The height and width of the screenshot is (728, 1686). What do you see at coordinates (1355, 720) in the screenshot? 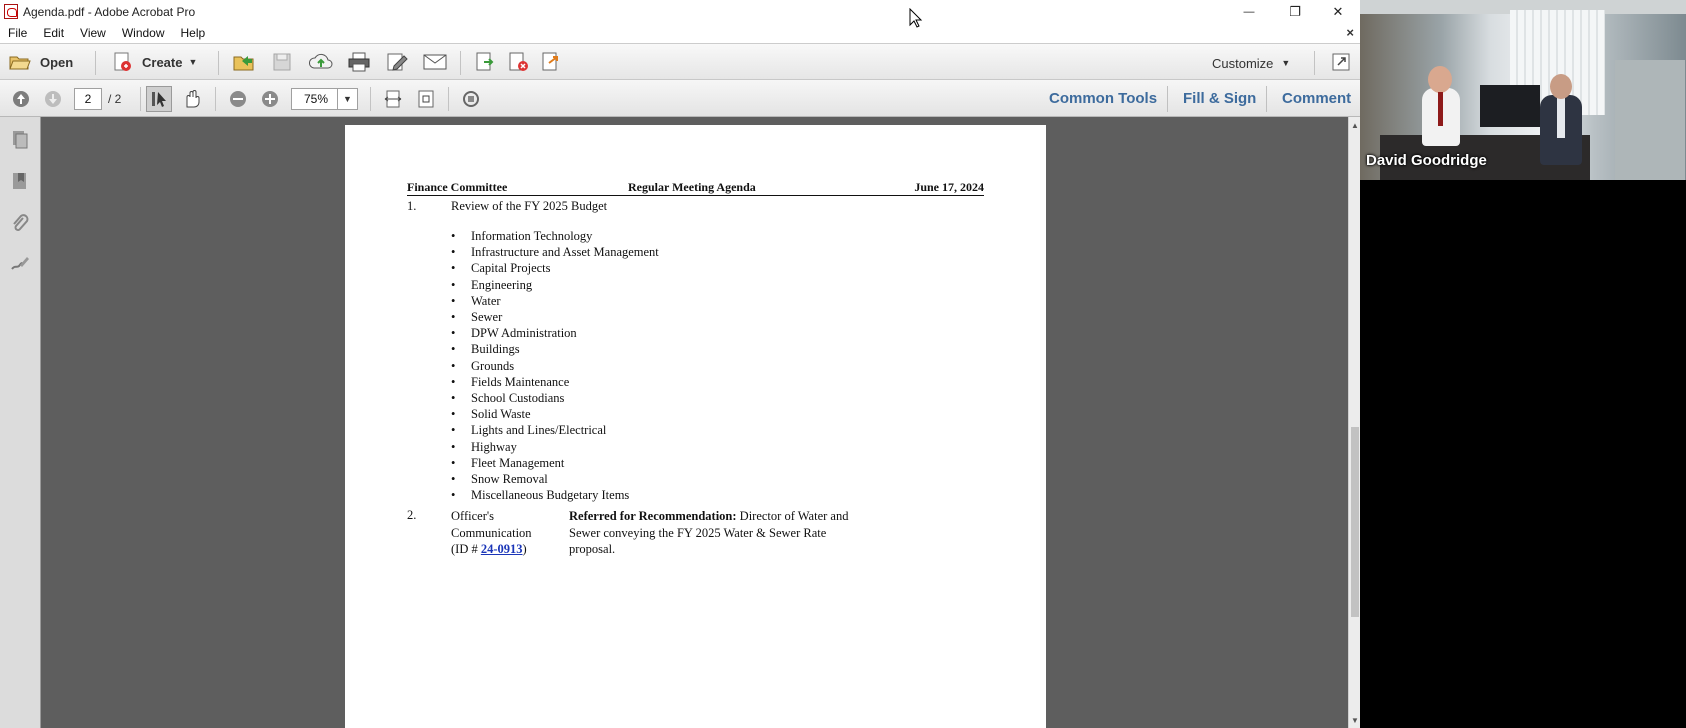
I see `scroll-down-icon: ▼` at bounding box center [1355, 720].